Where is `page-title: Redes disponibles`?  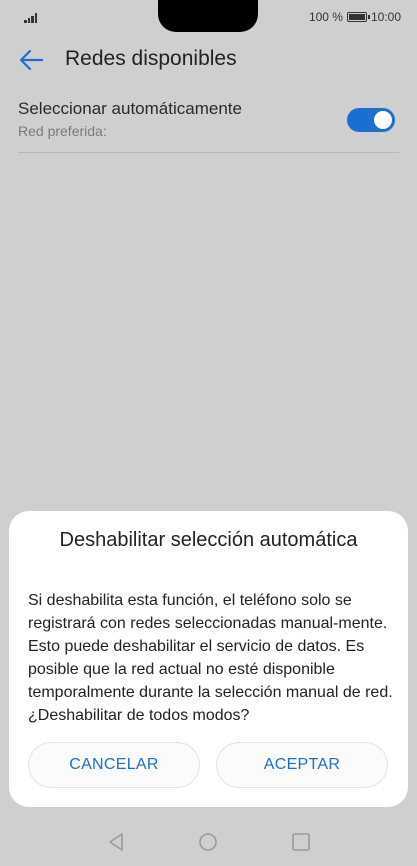
page-title: Redes disponibles is located at coordinates (151, 58).